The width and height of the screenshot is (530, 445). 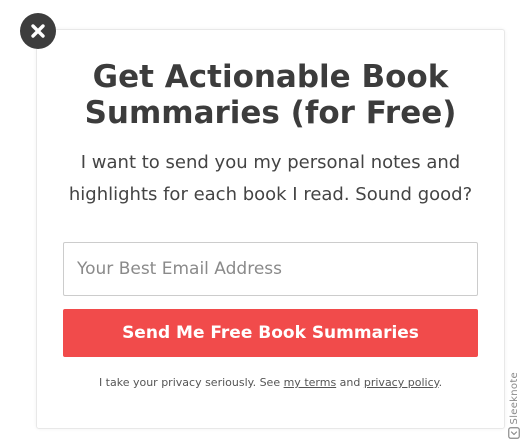 I want to click on privacy-suffix: ., so click(x=440, y=382).